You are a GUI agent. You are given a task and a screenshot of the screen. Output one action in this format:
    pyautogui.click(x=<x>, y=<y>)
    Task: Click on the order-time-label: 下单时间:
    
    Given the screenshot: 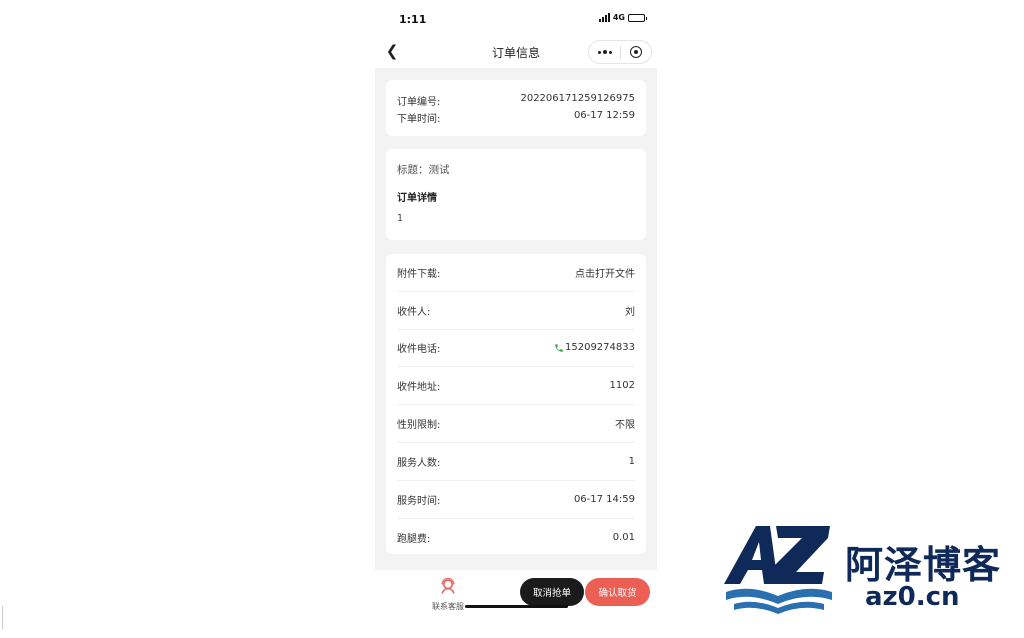 What is the action you would take?
    pyautogui.click(x=419, y=119)
    